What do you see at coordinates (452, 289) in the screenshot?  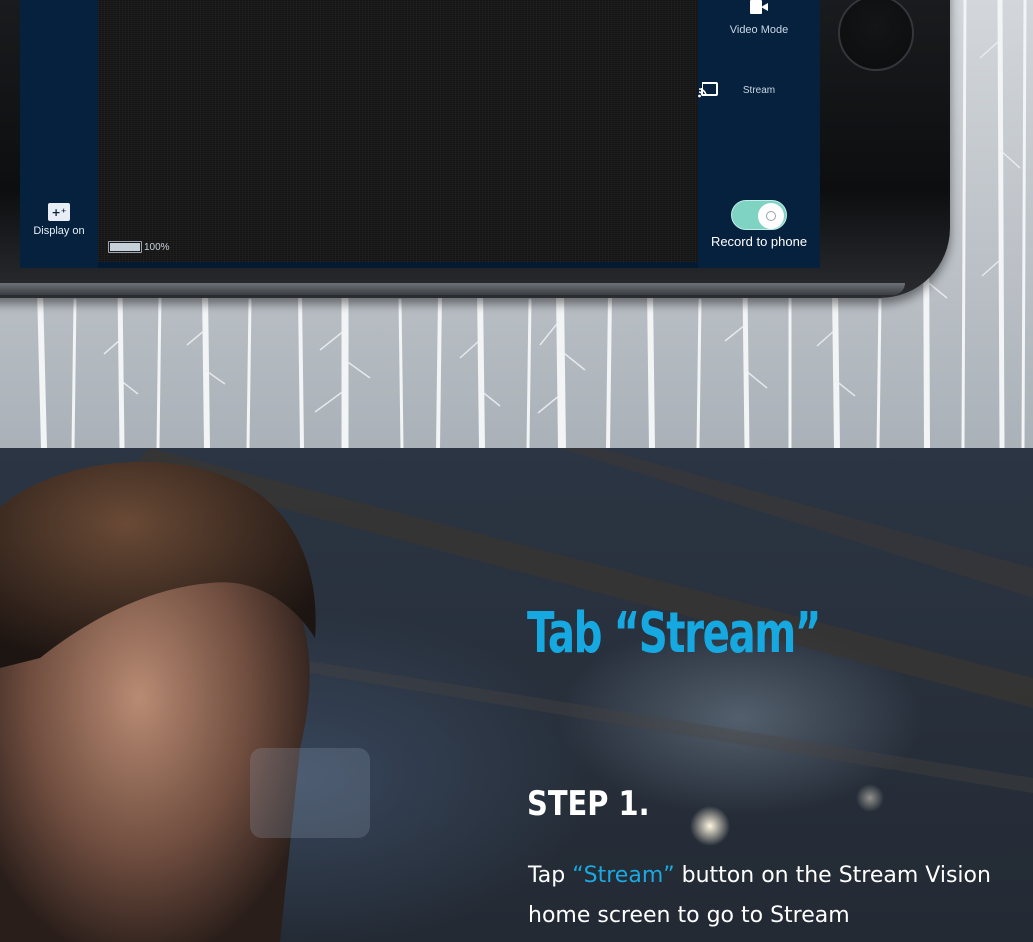 I see `phone-edge` at bounding box center [452, 289].